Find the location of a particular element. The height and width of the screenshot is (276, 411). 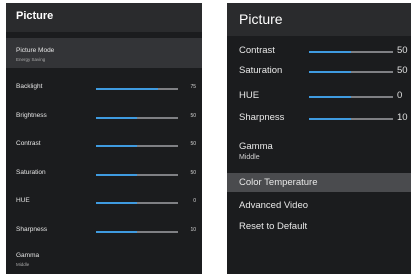

brightness-slider is located at coordinates (137, 118).